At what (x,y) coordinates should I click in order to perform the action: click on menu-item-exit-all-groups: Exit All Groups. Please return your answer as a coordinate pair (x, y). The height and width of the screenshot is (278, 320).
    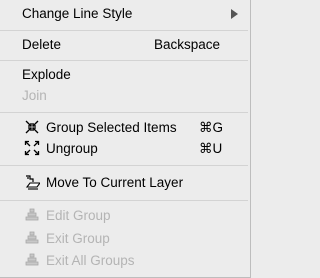
    Looking at the image, I should click on (124, 261).